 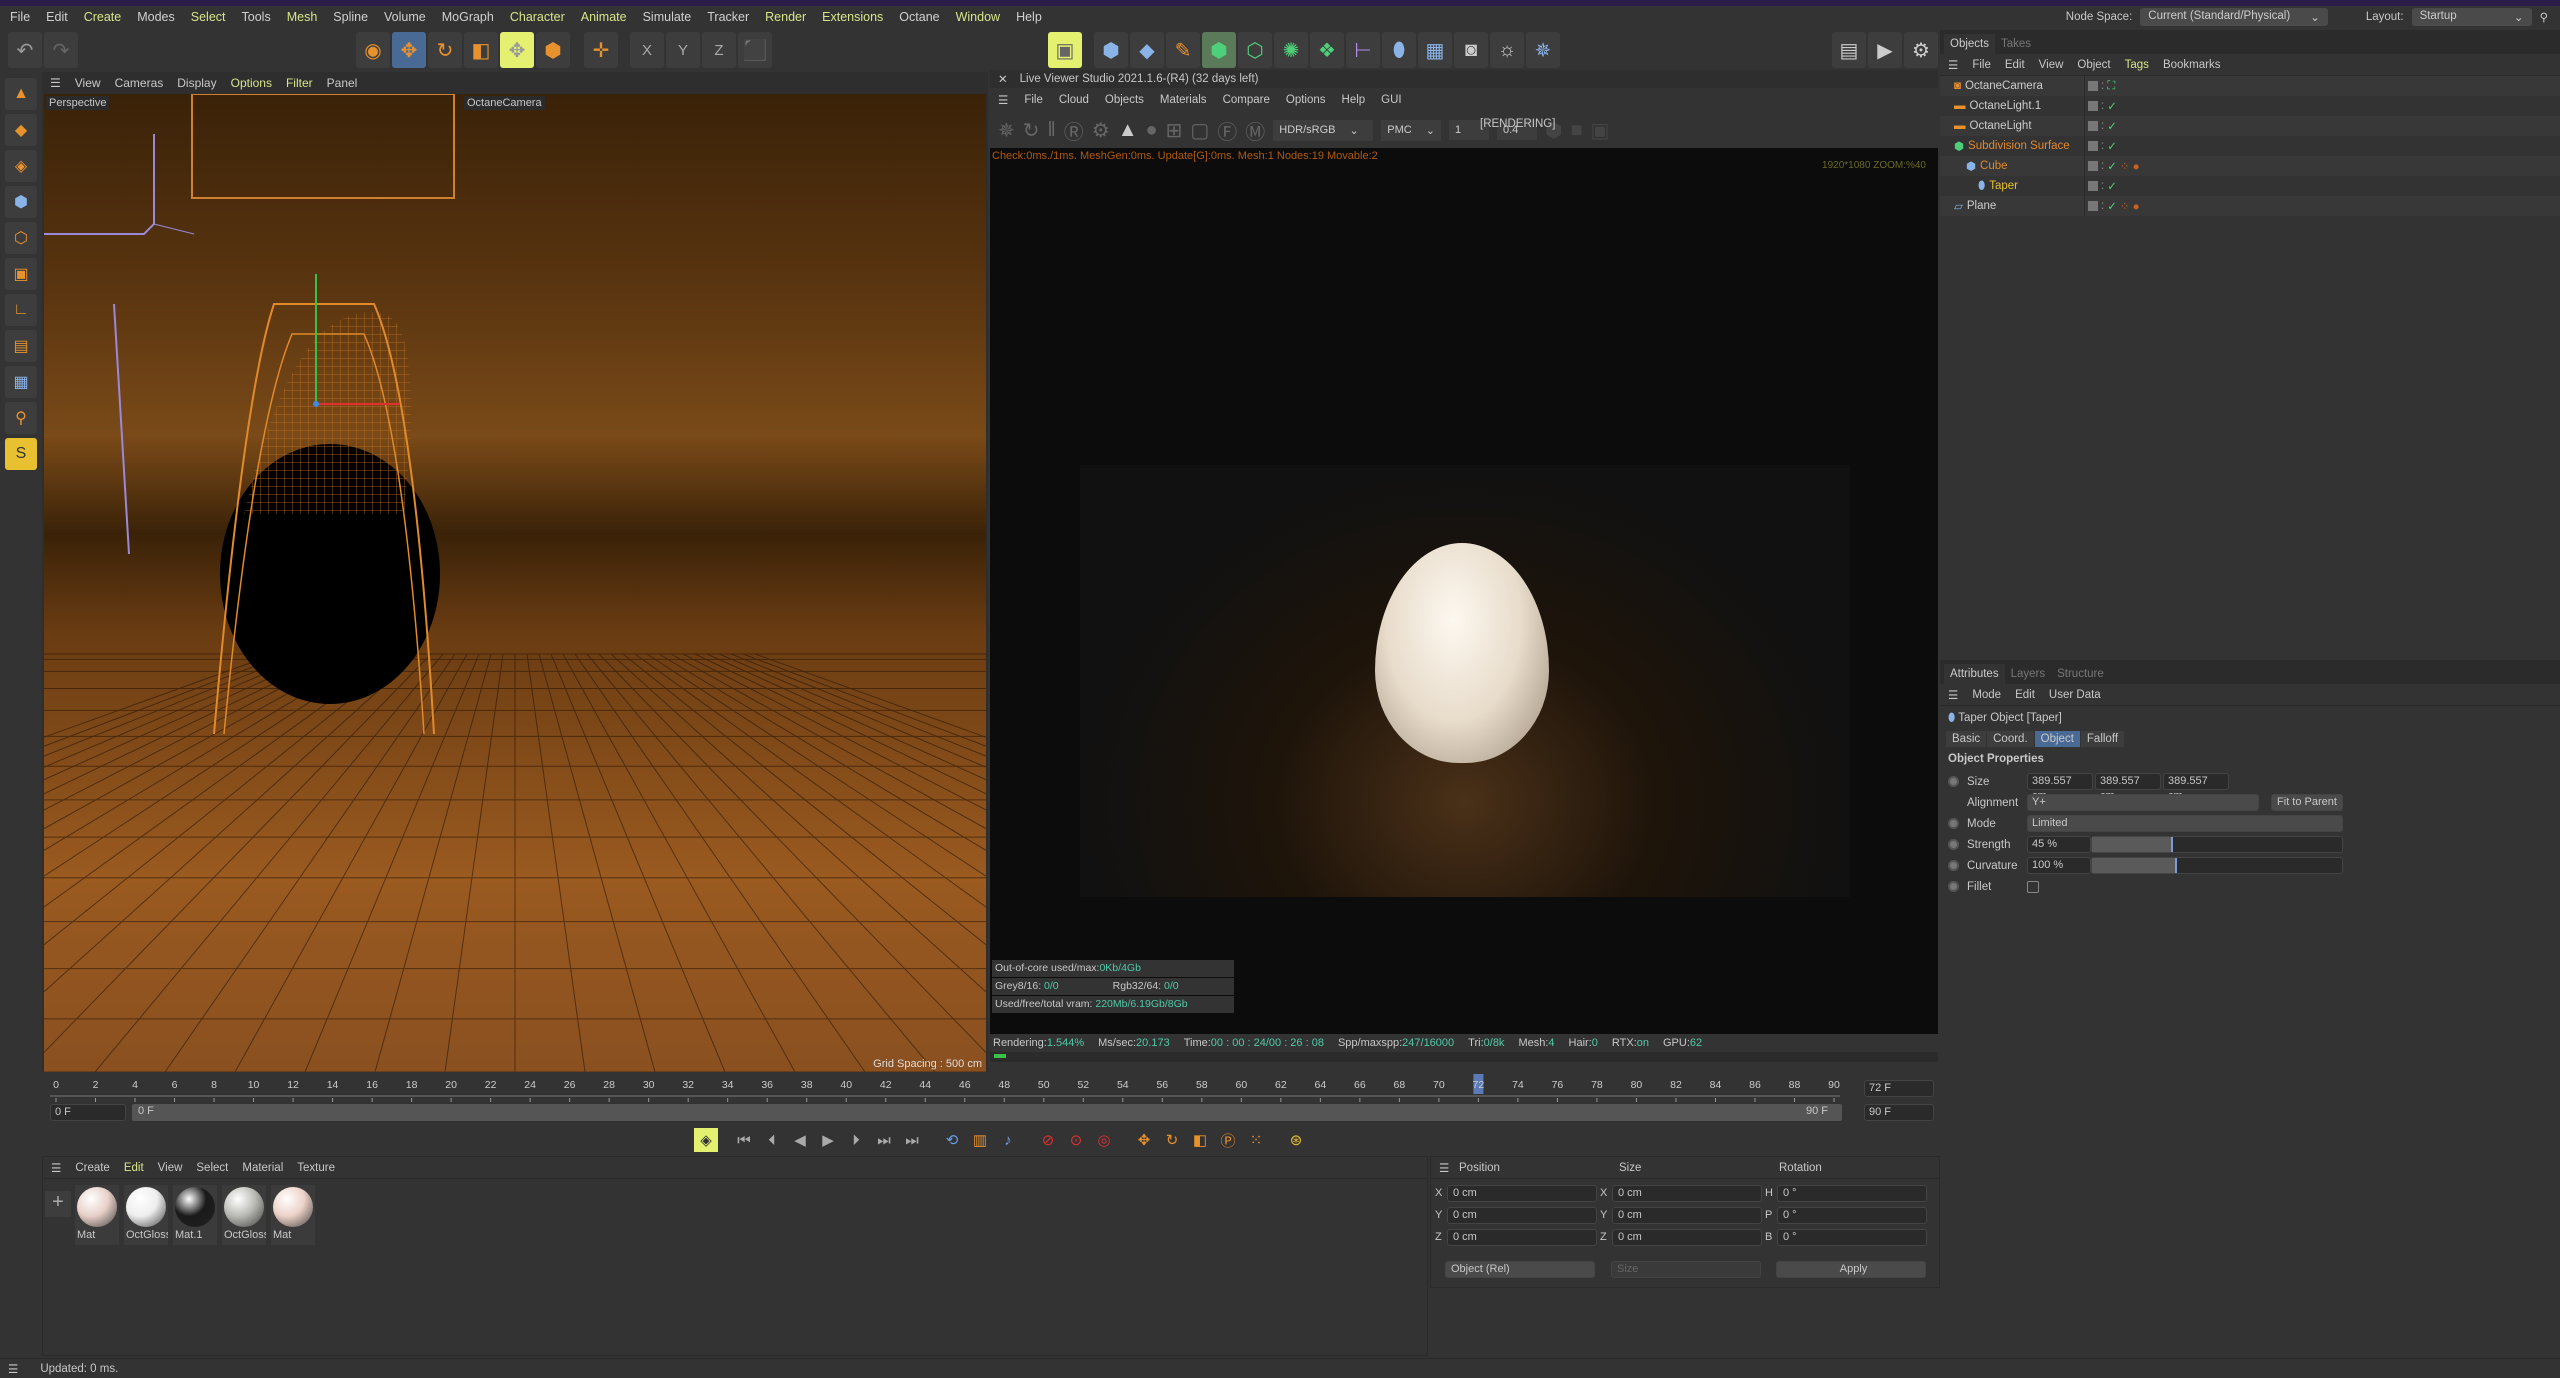 I want to click on size-y-input: 389.557 cm, so click(x=2128, y=787).